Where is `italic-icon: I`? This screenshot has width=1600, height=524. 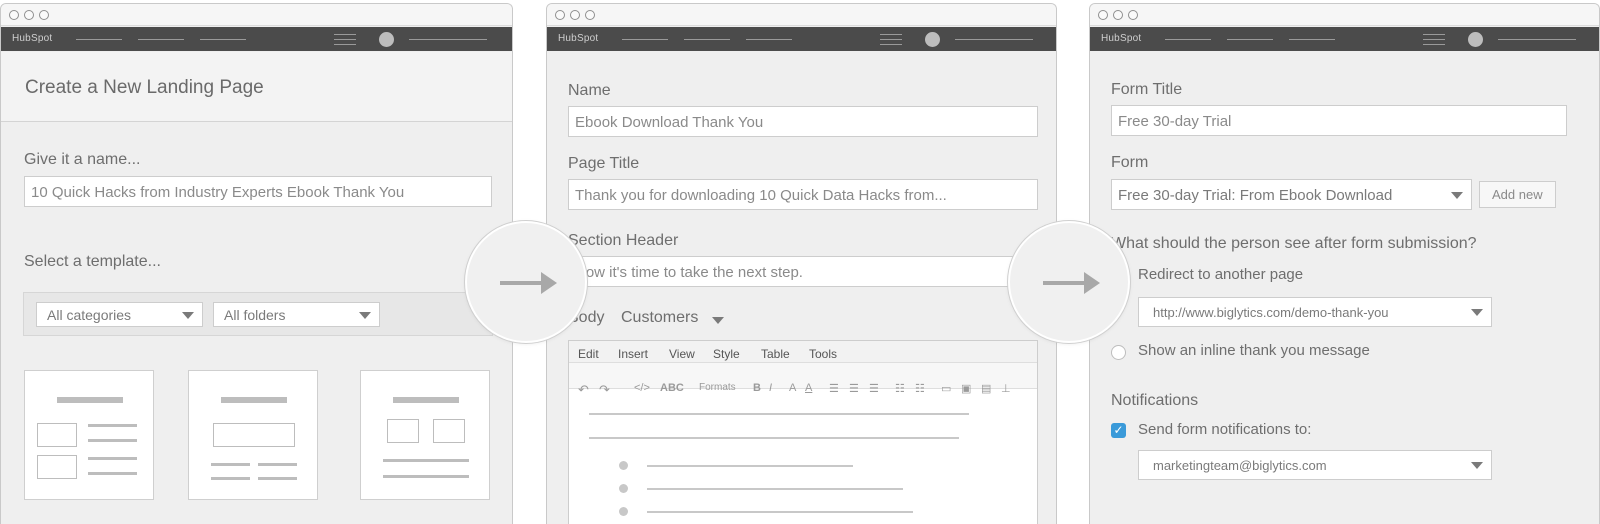
italic-icon: I is located at coordinates (770, 388).